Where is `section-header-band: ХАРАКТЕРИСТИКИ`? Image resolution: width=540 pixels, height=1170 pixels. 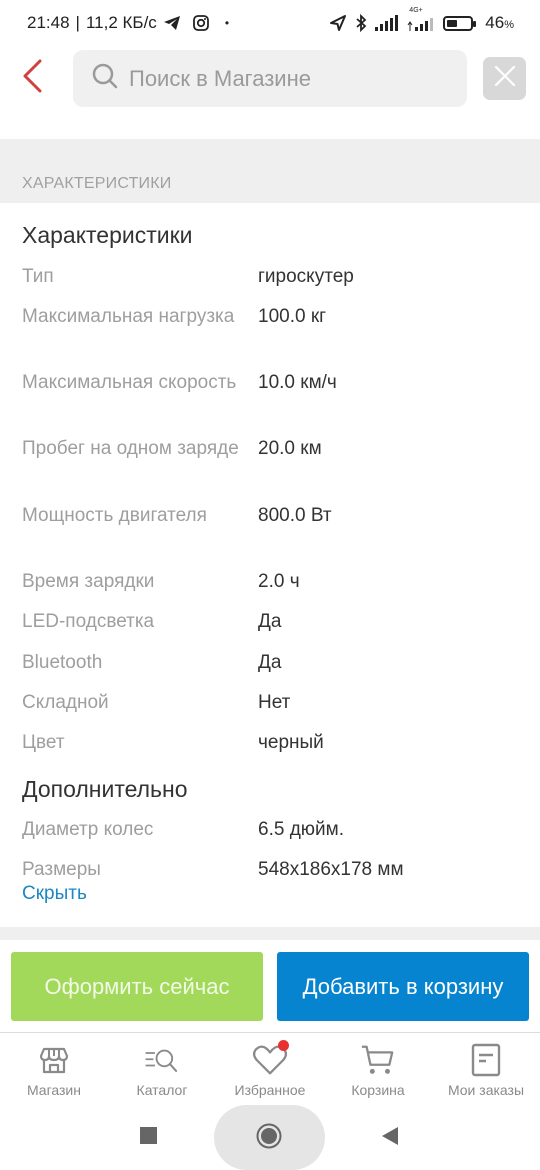
section-header-band: ХАРАКТЕРИСТИКИ is located at coordinates (270, 171).